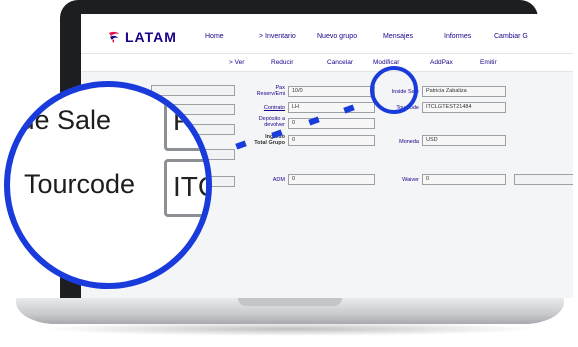 The height and width of the screenshot is (347, 578). I want to click on contrato-link: Contrato, so click(258, 108).